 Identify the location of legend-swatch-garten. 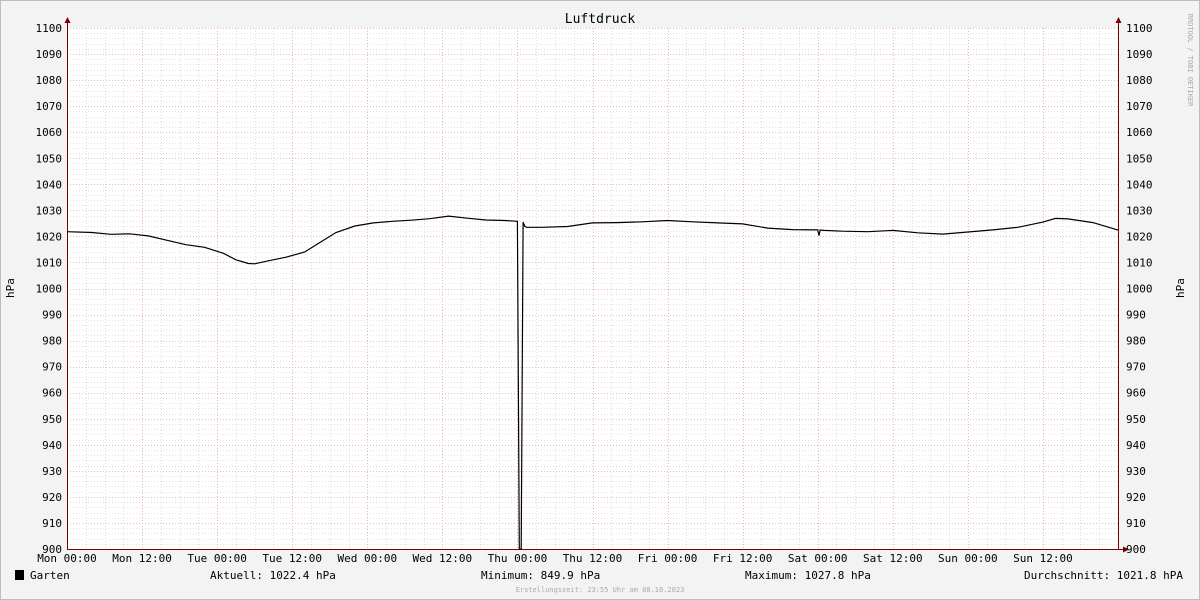
(19, 575).